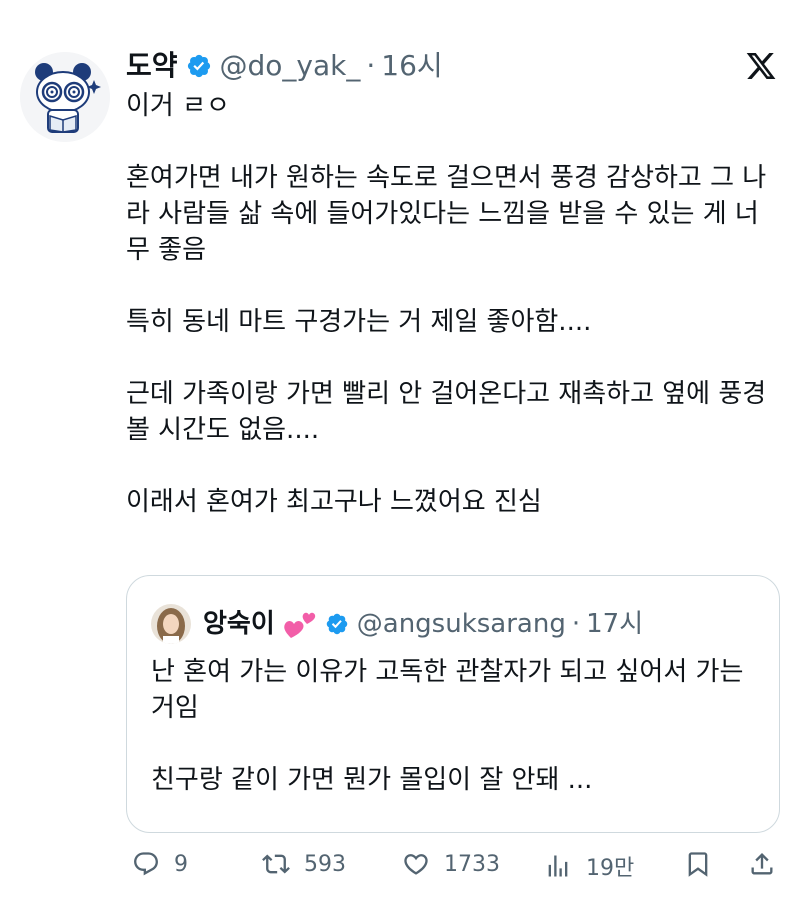 The height and width of the screenshot is (911, 800). I want to click on like-button: 1733, so click(451, 864).